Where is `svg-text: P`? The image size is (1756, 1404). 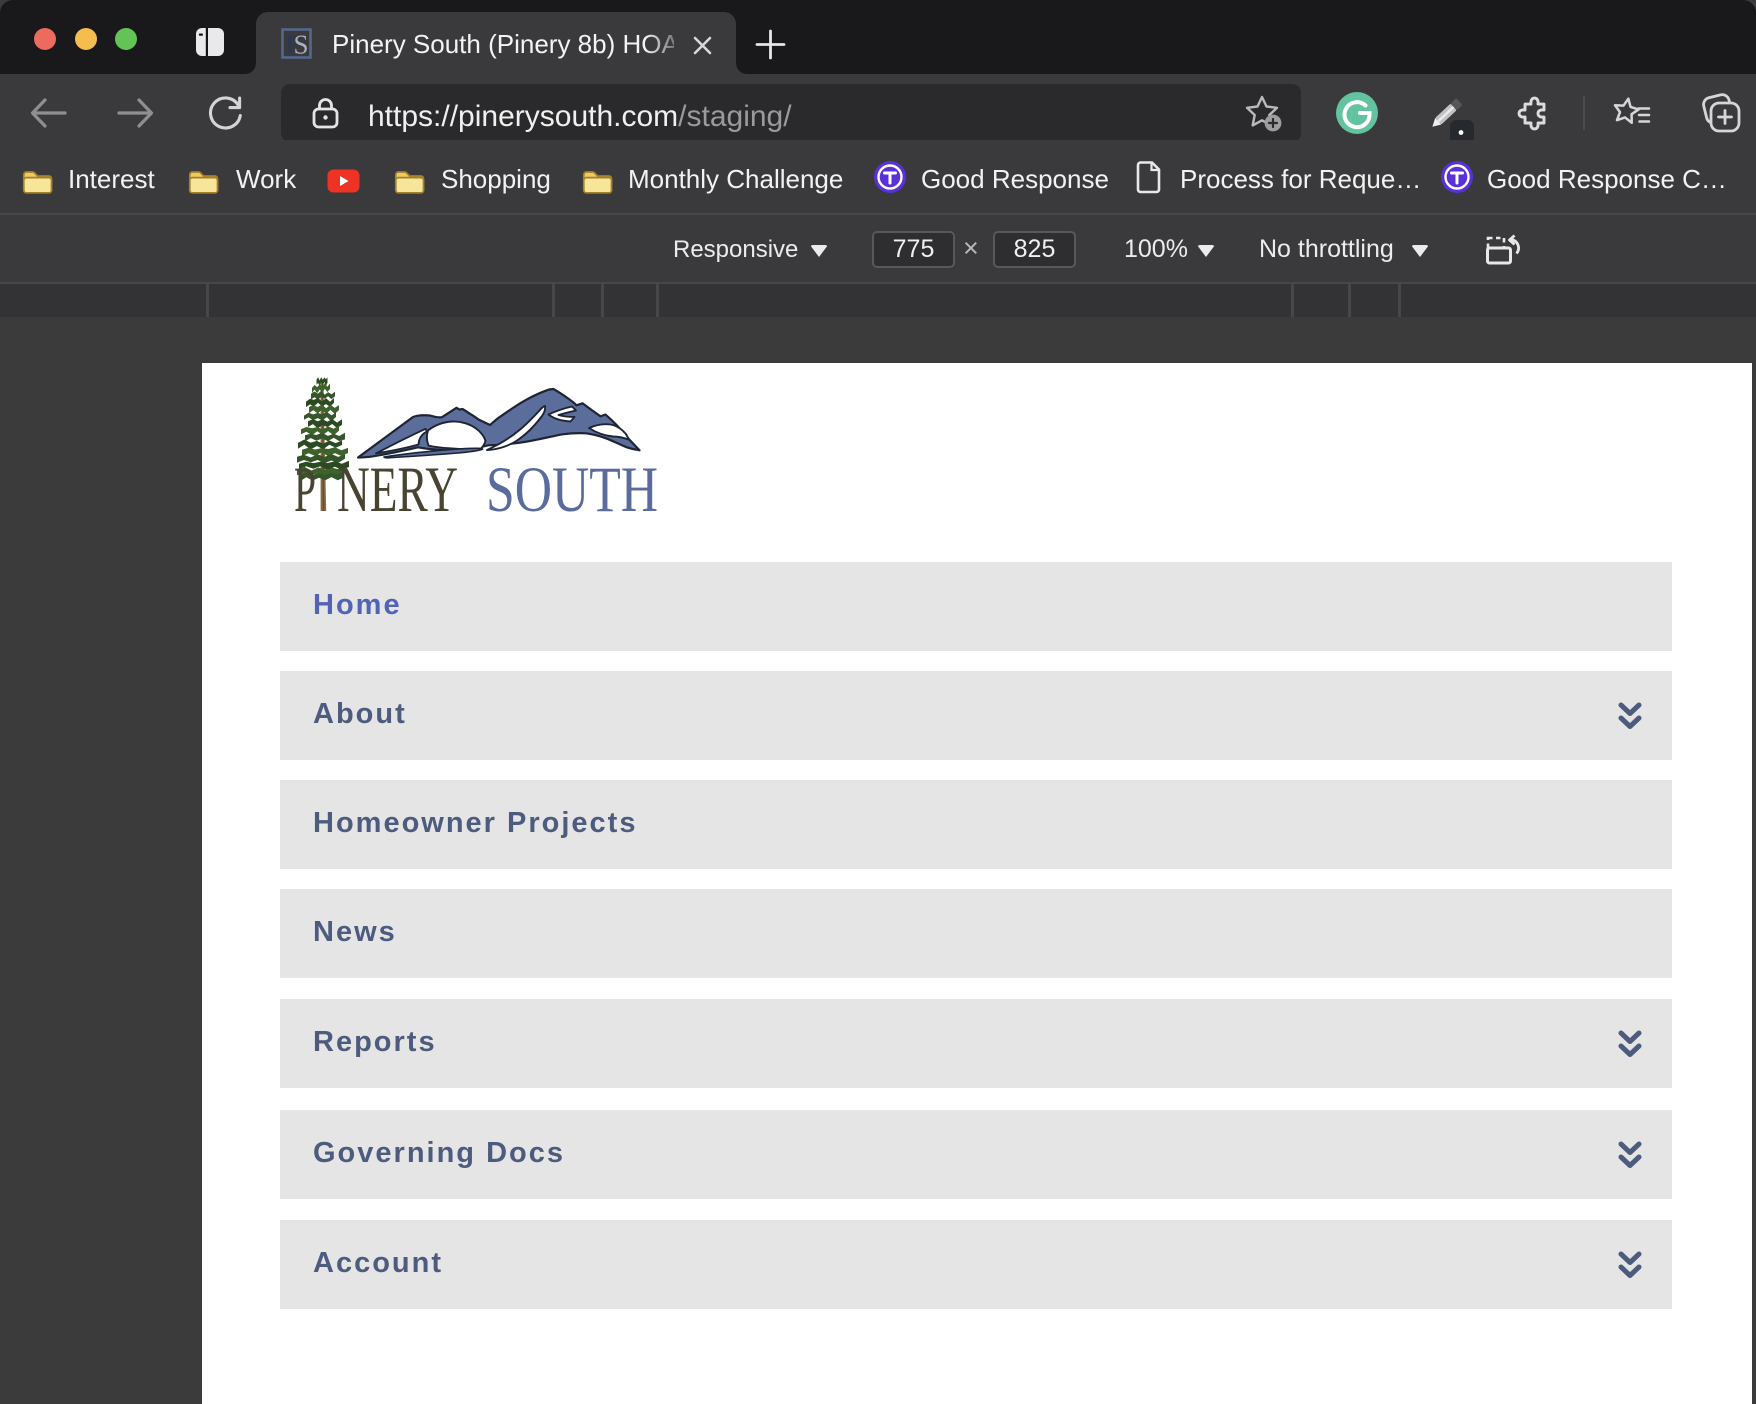
svg-text: P is located at coordinates (305, 487).